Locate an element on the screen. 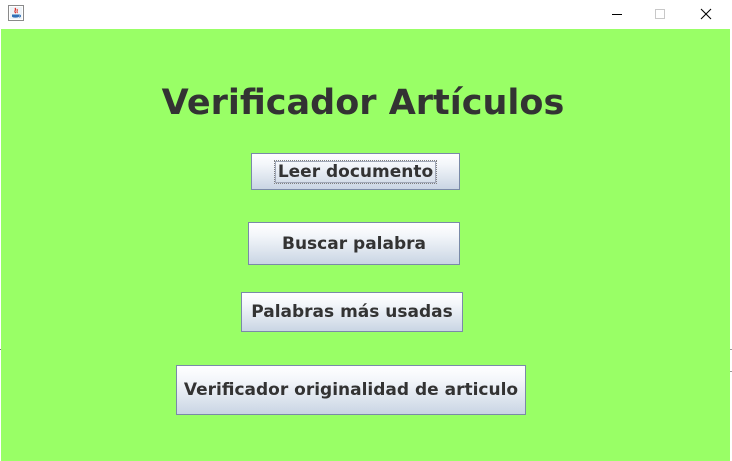  originality-check-label: Verificador originalidad de articulo is located at coordinates (351, 390).